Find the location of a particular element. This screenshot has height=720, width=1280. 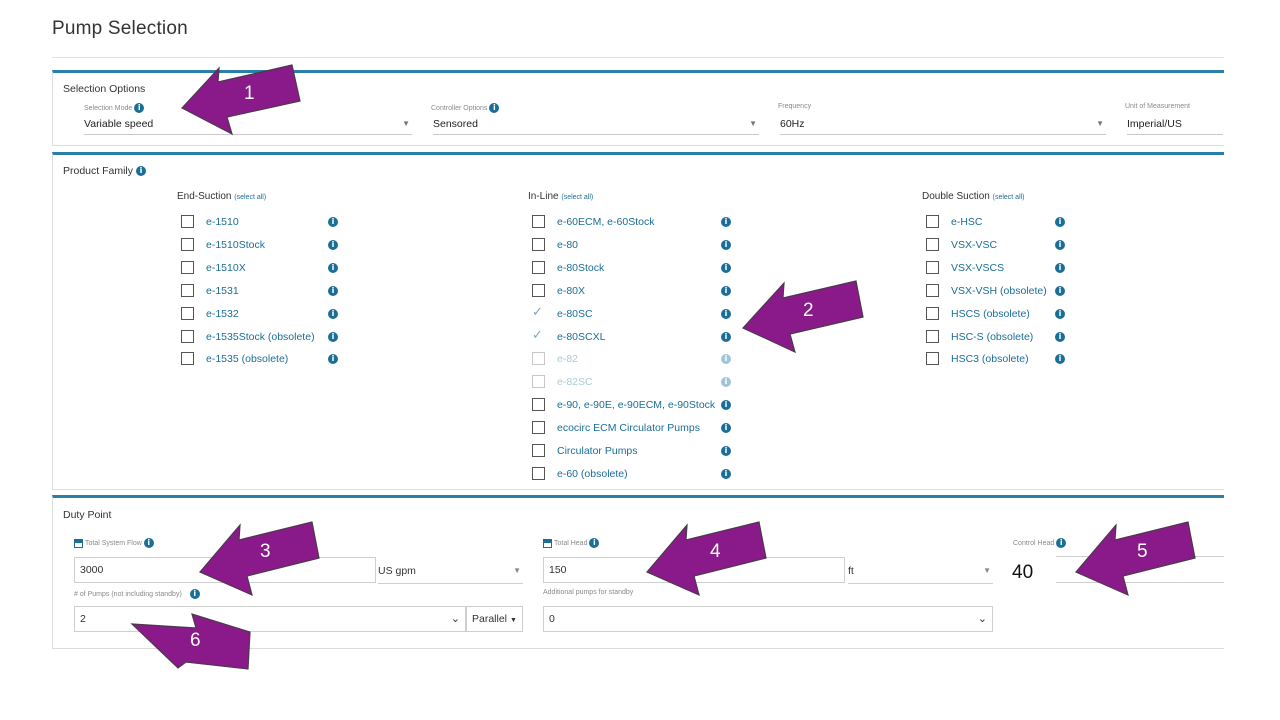

arrangement-select: Parallel ▼ is located at coordinates (494, 619).